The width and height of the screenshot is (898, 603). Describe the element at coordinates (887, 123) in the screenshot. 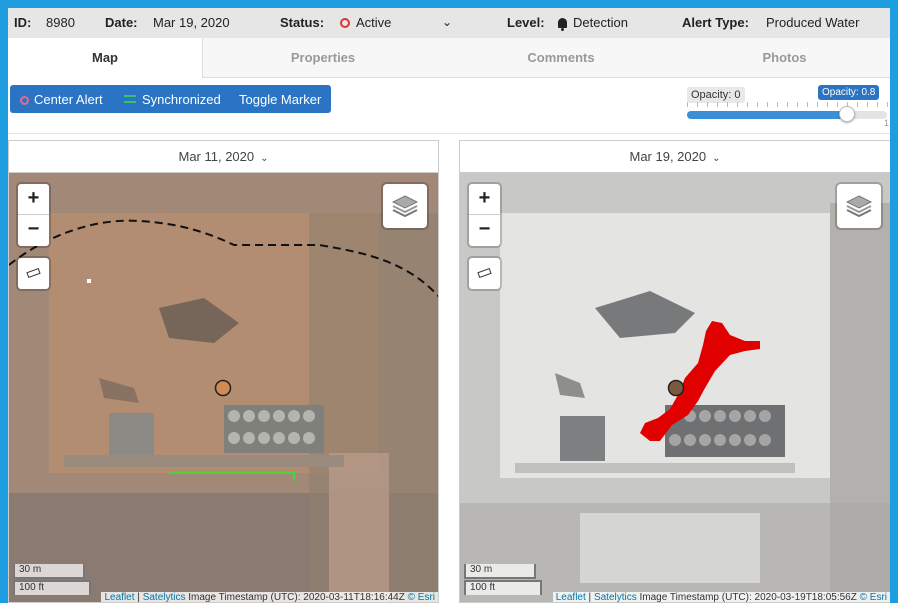

I see `opacity-max-label: 1` at that location.